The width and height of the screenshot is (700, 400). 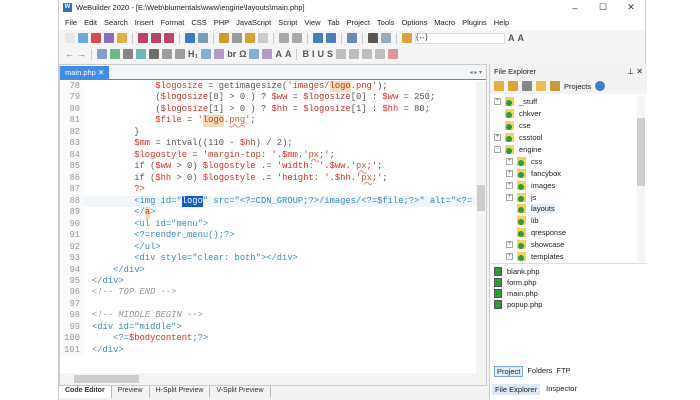 What do you see at coordinates (568, 138) in the screenshot?
I see `tree-item-csstool: + csstool` at bounding box center [568, 138].